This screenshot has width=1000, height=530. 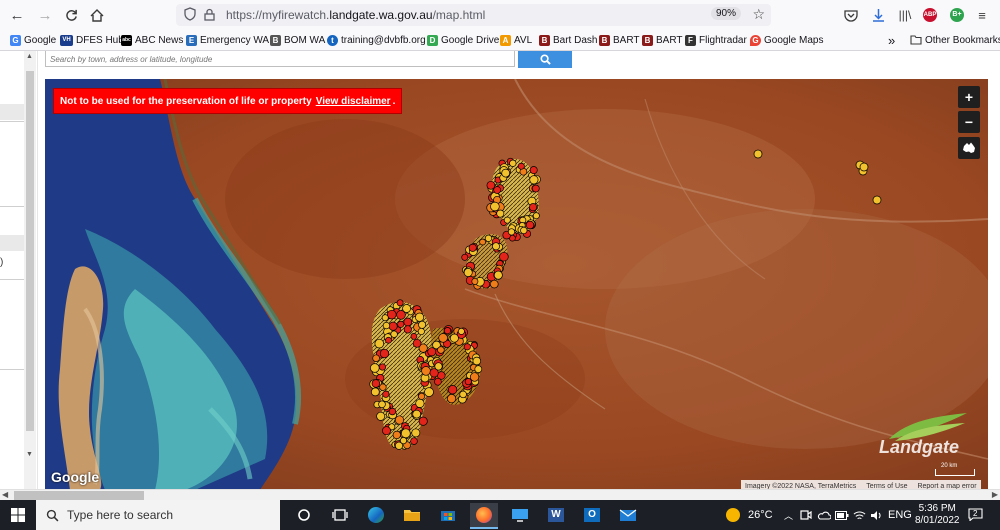 What do you see at coordinates (900, 515) in the screenshot?
I see `input-language: ENG` at bounding box center [900, 515].